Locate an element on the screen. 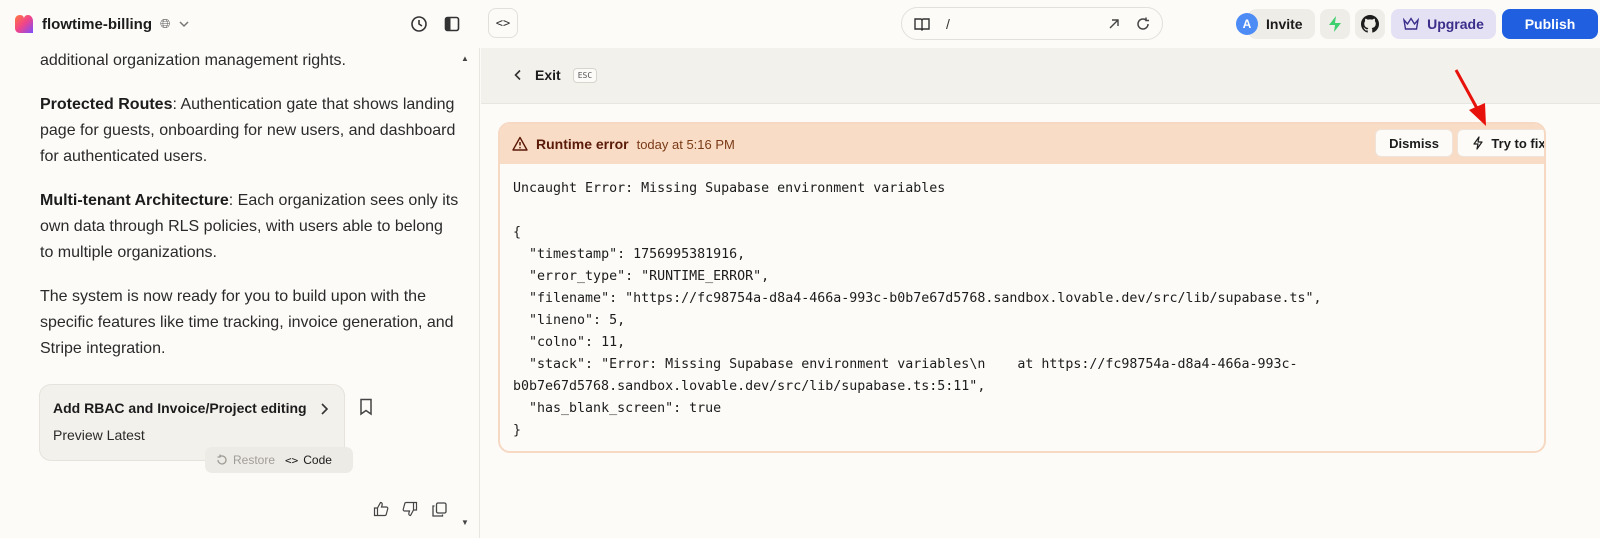  esc-key-hint: ESC is located at coordinates (585, 75).